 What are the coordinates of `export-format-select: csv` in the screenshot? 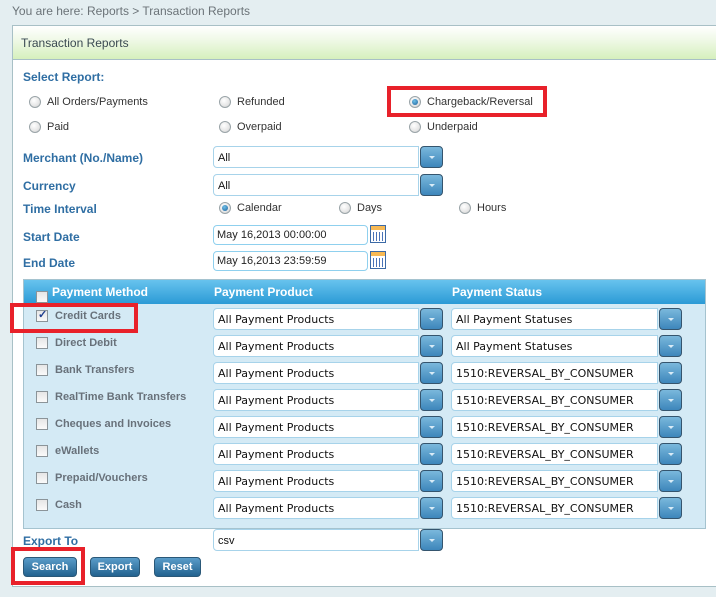 It's located at (328, 540).